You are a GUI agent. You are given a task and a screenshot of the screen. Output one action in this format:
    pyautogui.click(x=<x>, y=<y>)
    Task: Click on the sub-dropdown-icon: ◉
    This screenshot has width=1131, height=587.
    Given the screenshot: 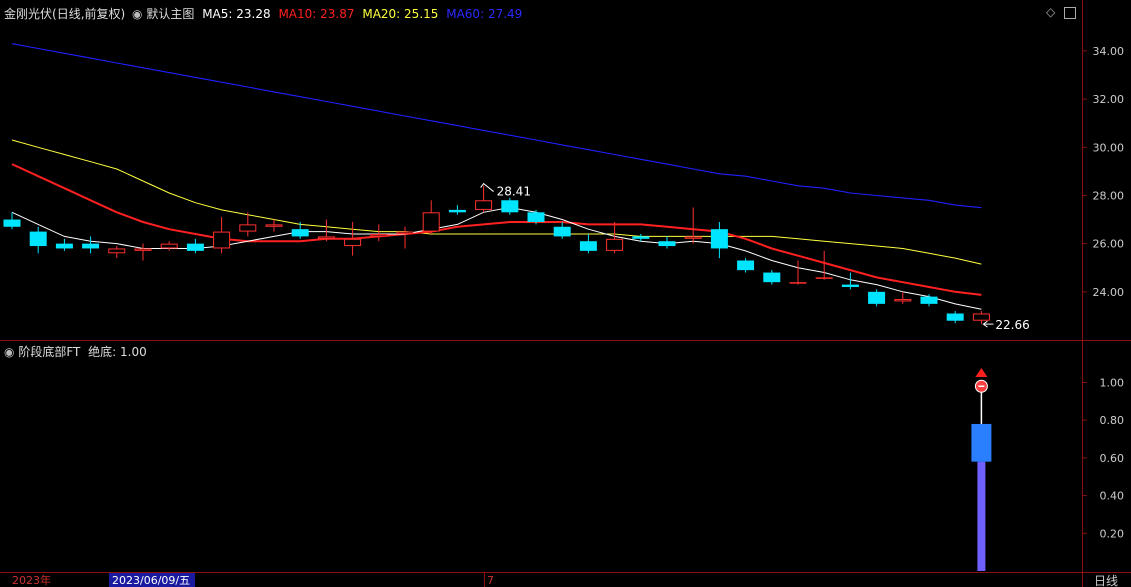 What is the action you would take?
    pyautogui.click(x=9, y=352)
    